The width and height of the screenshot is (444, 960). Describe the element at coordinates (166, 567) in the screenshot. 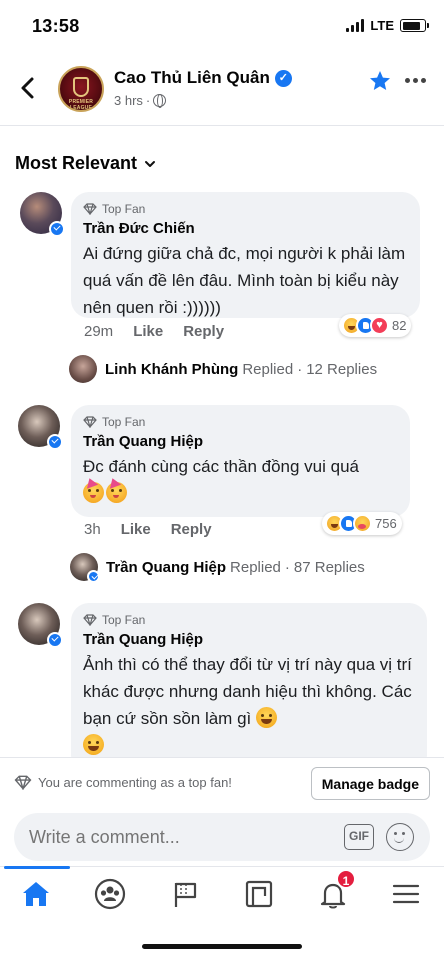

I see `reply-author: Trần Quang Hiệp` at that location.